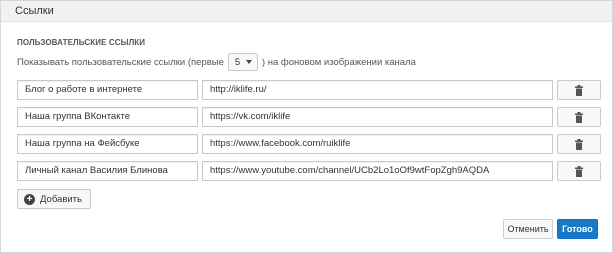 The width and height of the screenshot is (613, 253). I want to click on link-title-input: Наша группа ВКонтакте, so click(107, 117).